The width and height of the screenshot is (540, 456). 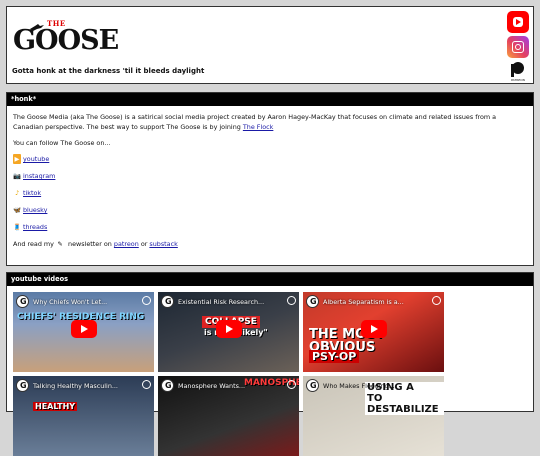 What do you see at coordinates (258, 127) in the screenshot?
I see `the-flock-link: The Flock` at bounding box center [258, 127].